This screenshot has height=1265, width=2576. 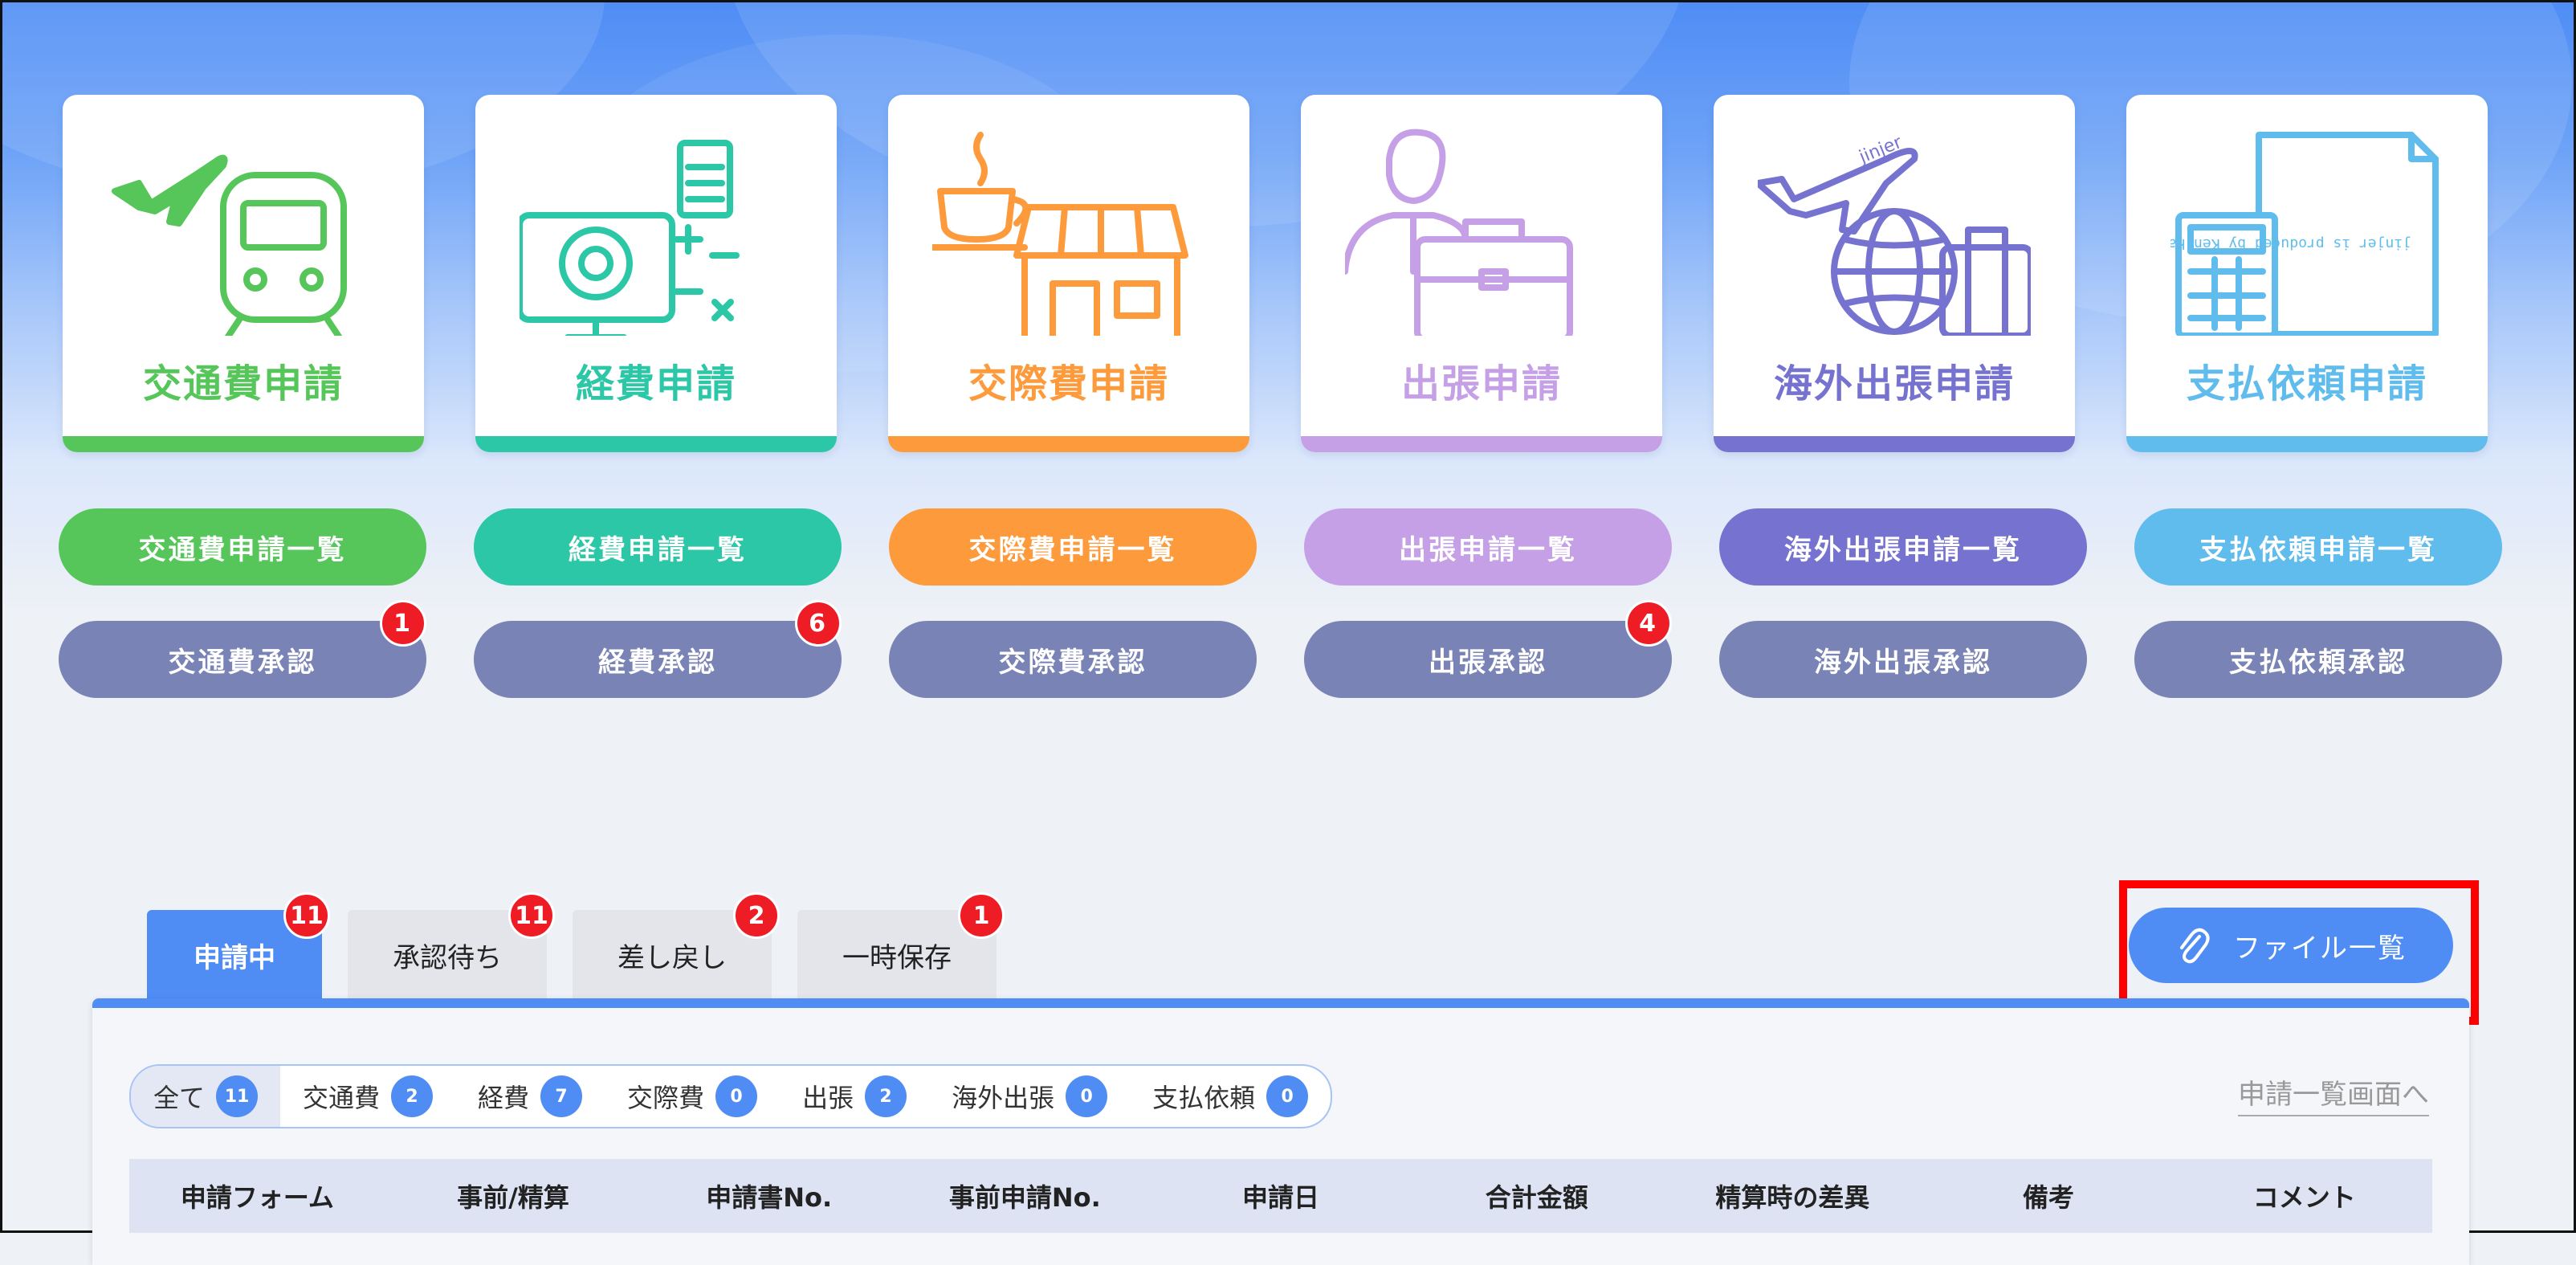 I want to click on card-title: 支払依頼申請, so click(x=2306, y=383).